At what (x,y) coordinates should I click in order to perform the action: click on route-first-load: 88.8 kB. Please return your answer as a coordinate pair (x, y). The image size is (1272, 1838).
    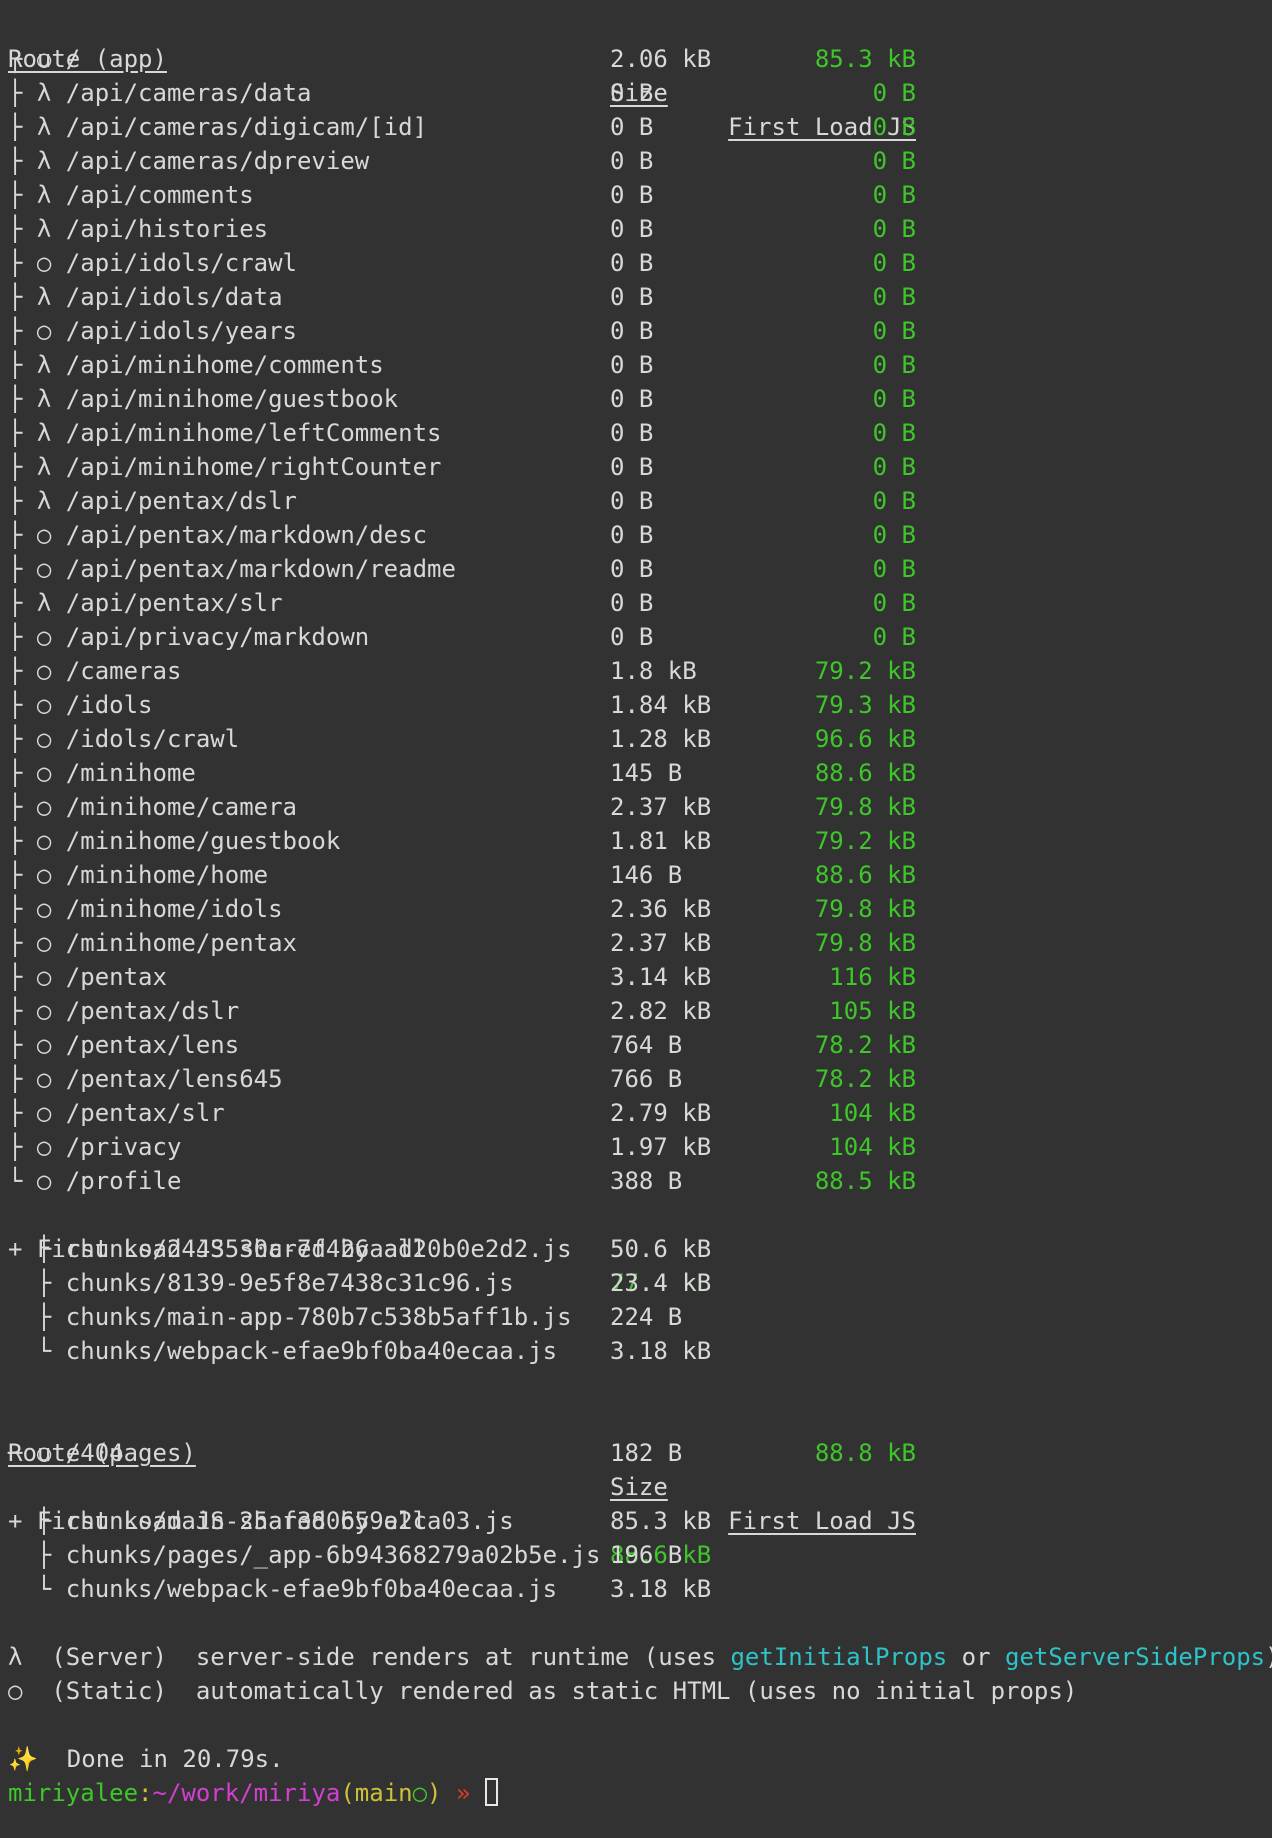
    Looking at the image, I should click on (865, 1453).